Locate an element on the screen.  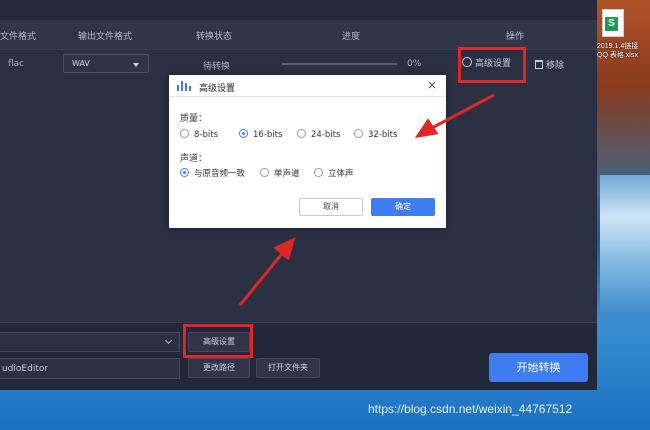
open-folder-button: 打开文件夹 is located at coordinates (288, 368).